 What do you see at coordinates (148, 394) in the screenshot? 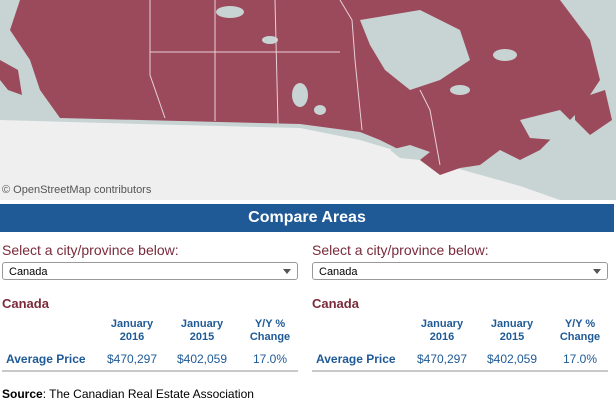
I see `source-text: : The Canadian Real Estate Association` at bounding box center [148, 394].